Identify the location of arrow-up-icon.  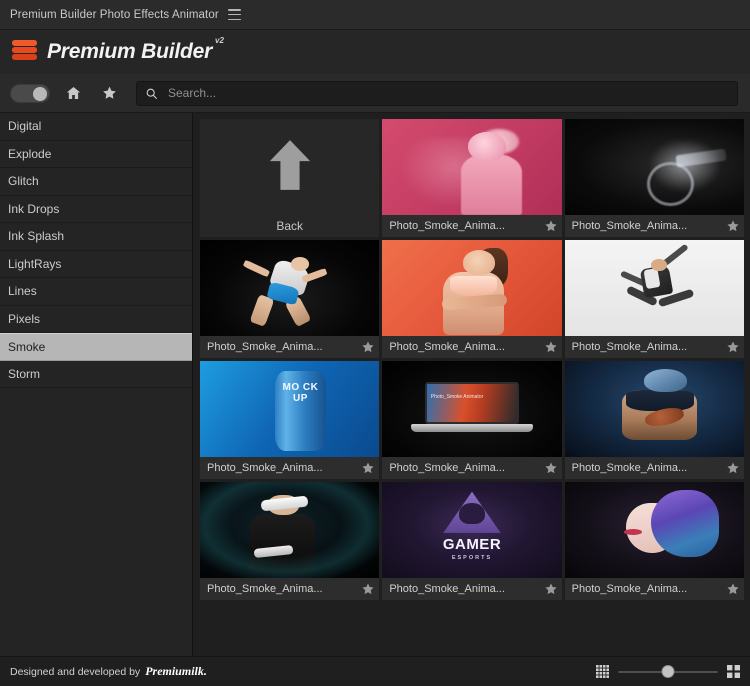
(290, 167).